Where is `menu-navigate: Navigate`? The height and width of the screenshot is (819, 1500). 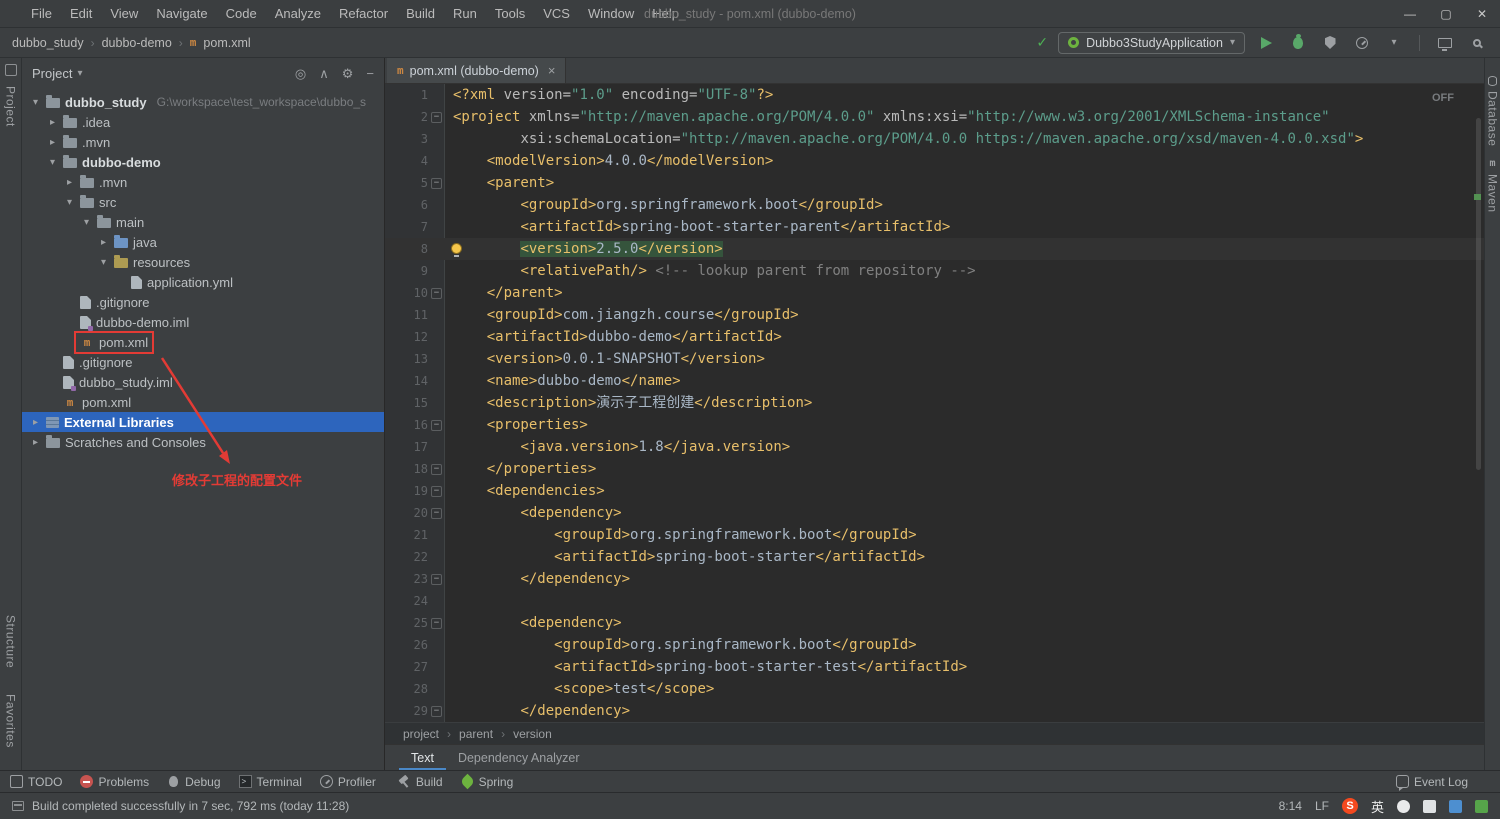
menu-navigate: Navigate is located at coordinates (181, 14).